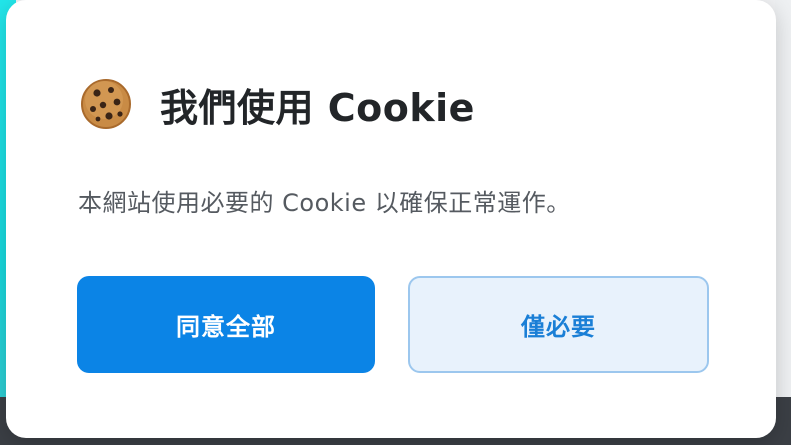 The width and height of the screenshot is (791, 445). I want to click on dialog-title: 我們使用 Cookie, so click(317, 107).